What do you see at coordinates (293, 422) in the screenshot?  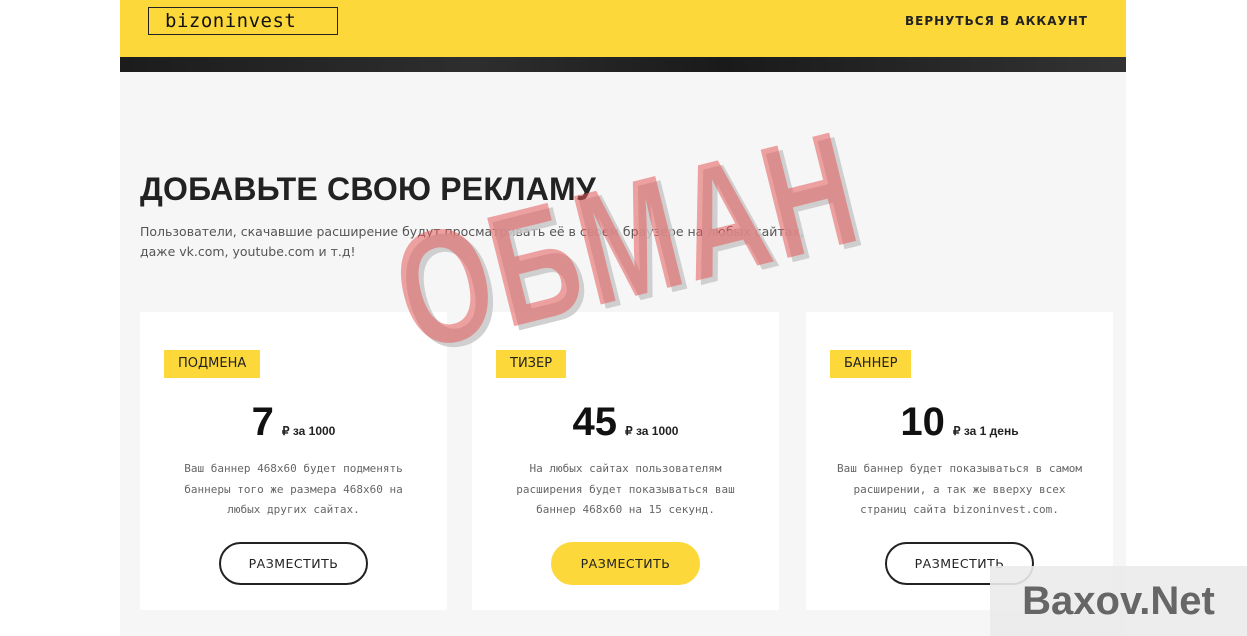 I see `card-price: 7 ₽ за 1000` at bounding box center [293, 422].